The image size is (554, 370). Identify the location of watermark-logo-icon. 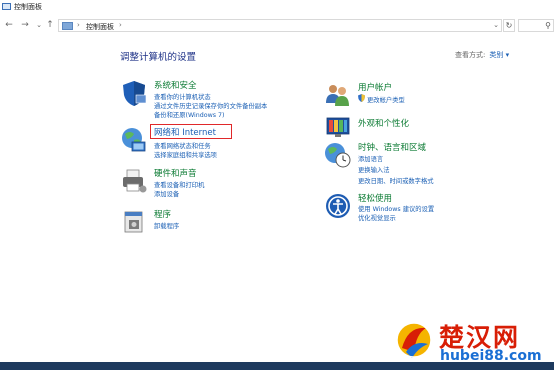
(414, 340).